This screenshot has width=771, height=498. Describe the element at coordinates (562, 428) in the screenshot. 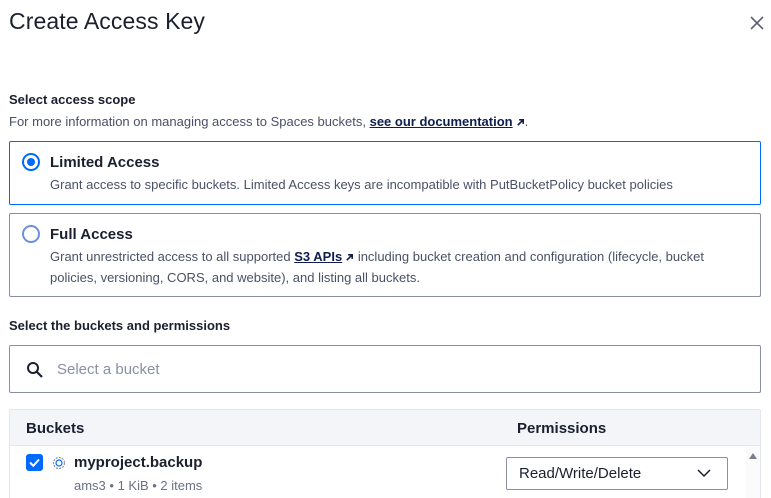

I see `permissions-column-header: Permissions` at that location.